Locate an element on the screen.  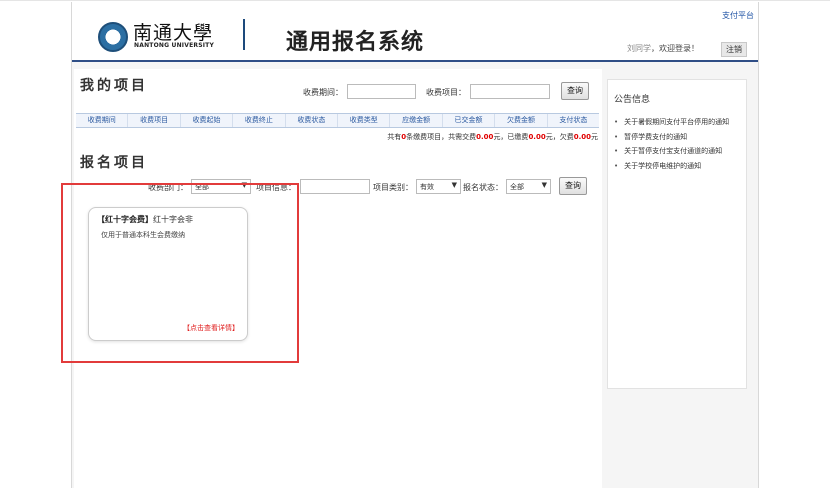
column-header: 已交金额 is located at coordinates (469, 120).